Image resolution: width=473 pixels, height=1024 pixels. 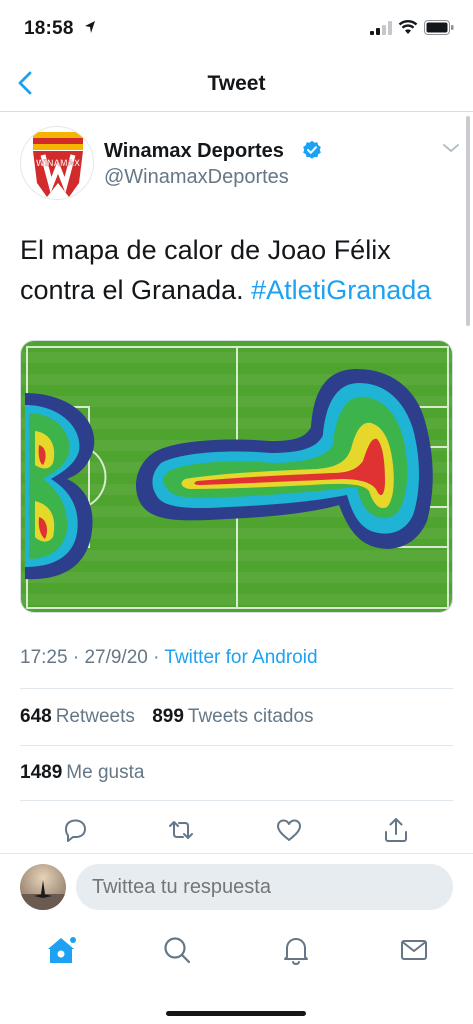 I want to click on tweet-time: 17:25, so click(x=44, y=657).